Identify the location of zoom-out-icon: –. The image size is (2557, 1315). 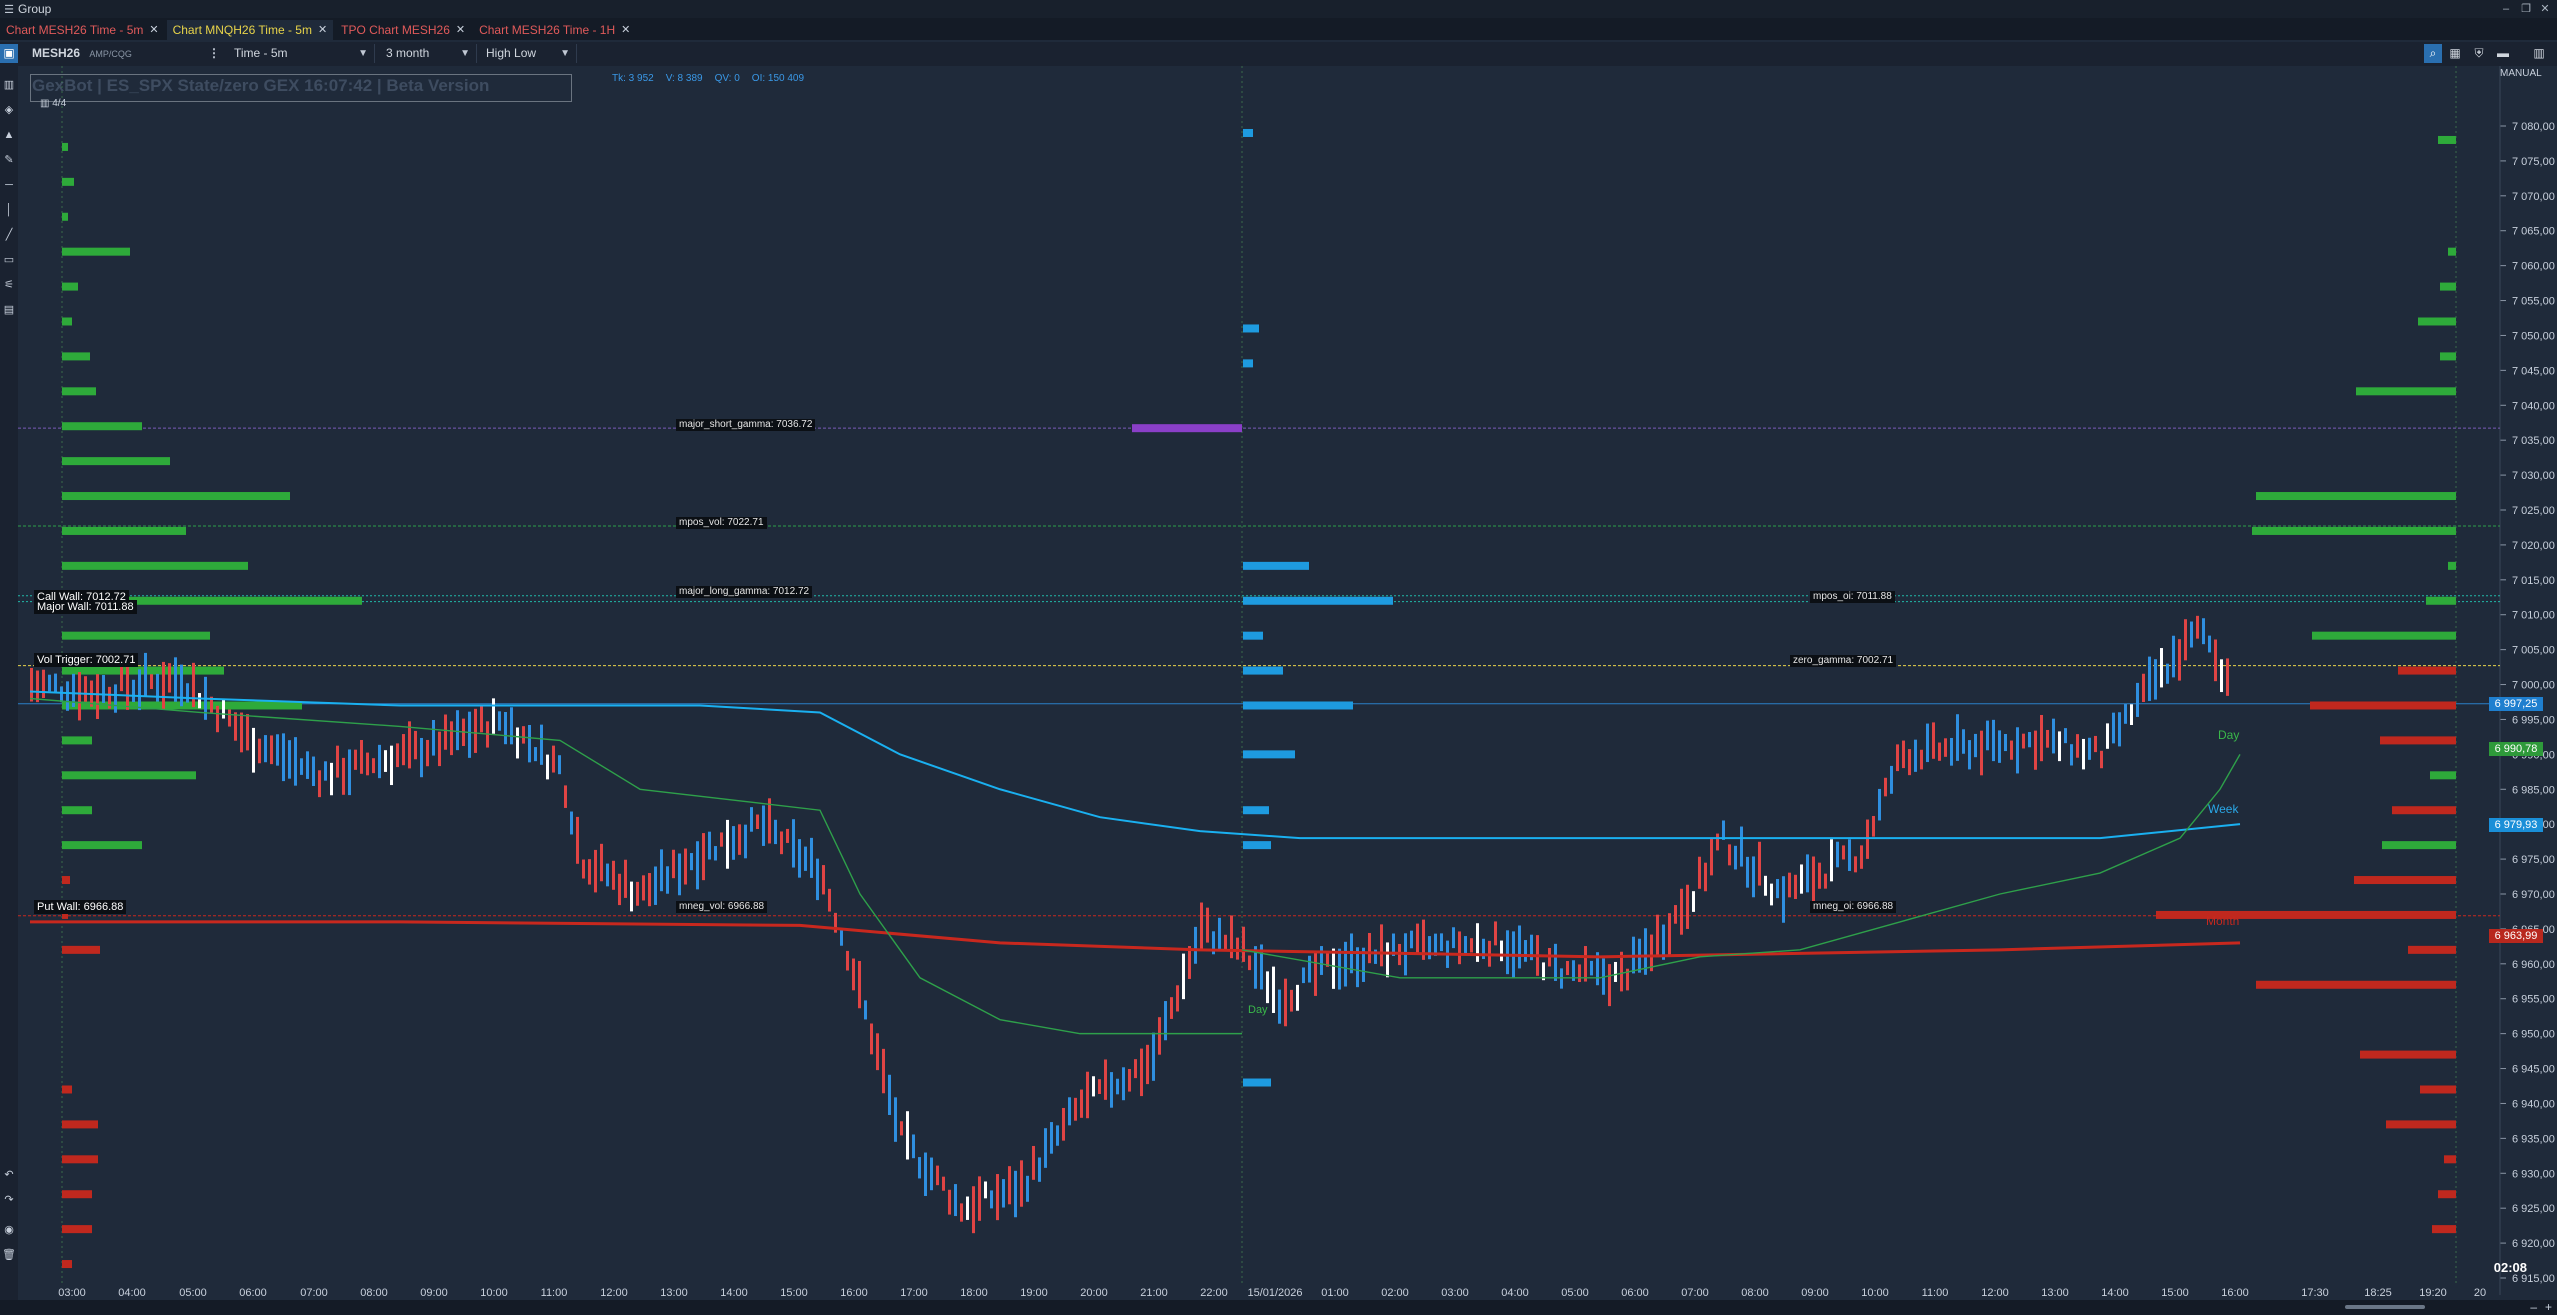
(2533, 1307).